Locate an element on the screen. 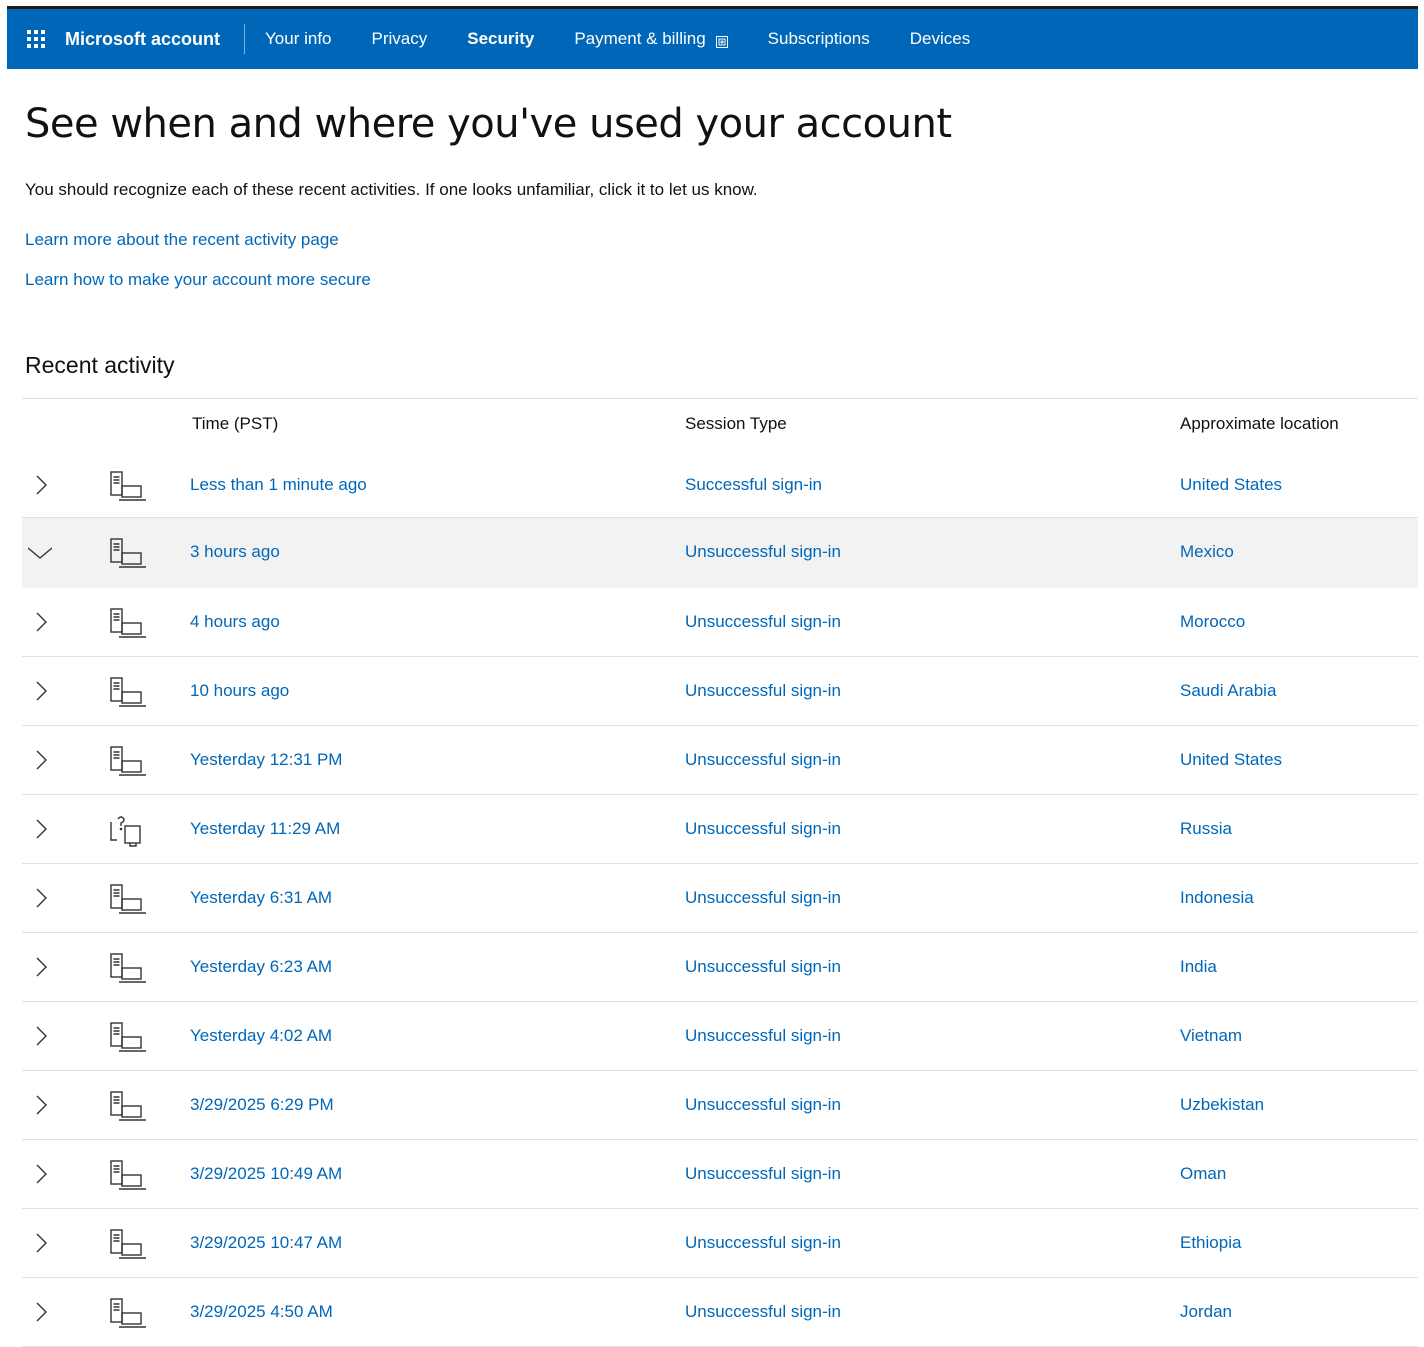  row-time-link: Yesterday 11:29 AM is located at coordinates (265, 829).